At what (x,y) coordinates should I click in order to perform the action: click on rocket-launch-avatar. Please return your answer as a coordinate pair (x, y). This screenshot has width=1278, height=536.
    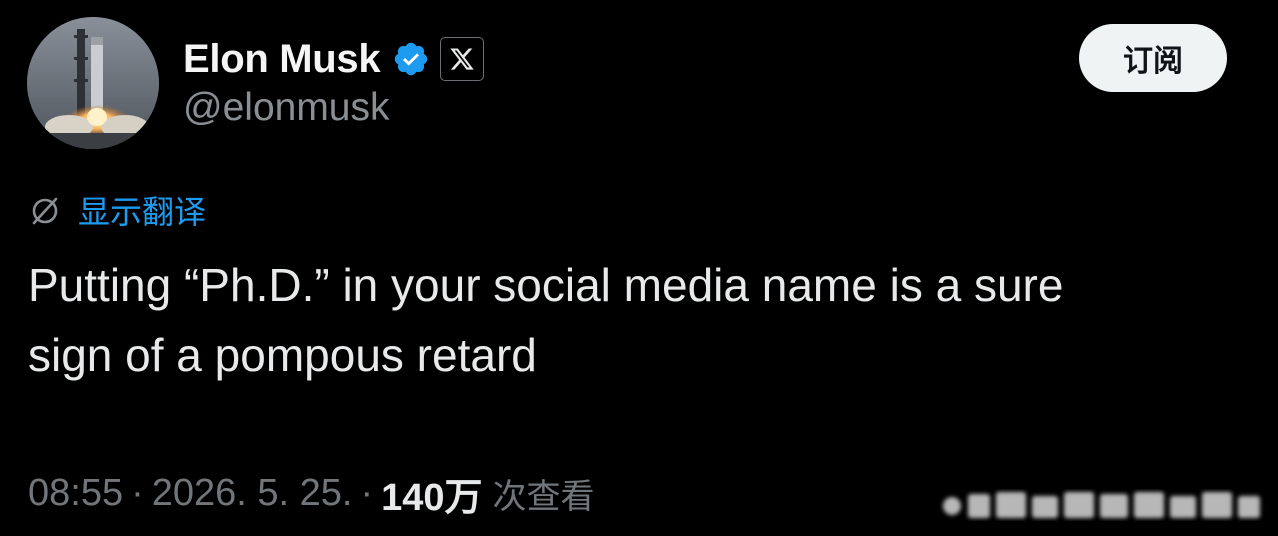
    Looking at the image, I should click on (93, 83).